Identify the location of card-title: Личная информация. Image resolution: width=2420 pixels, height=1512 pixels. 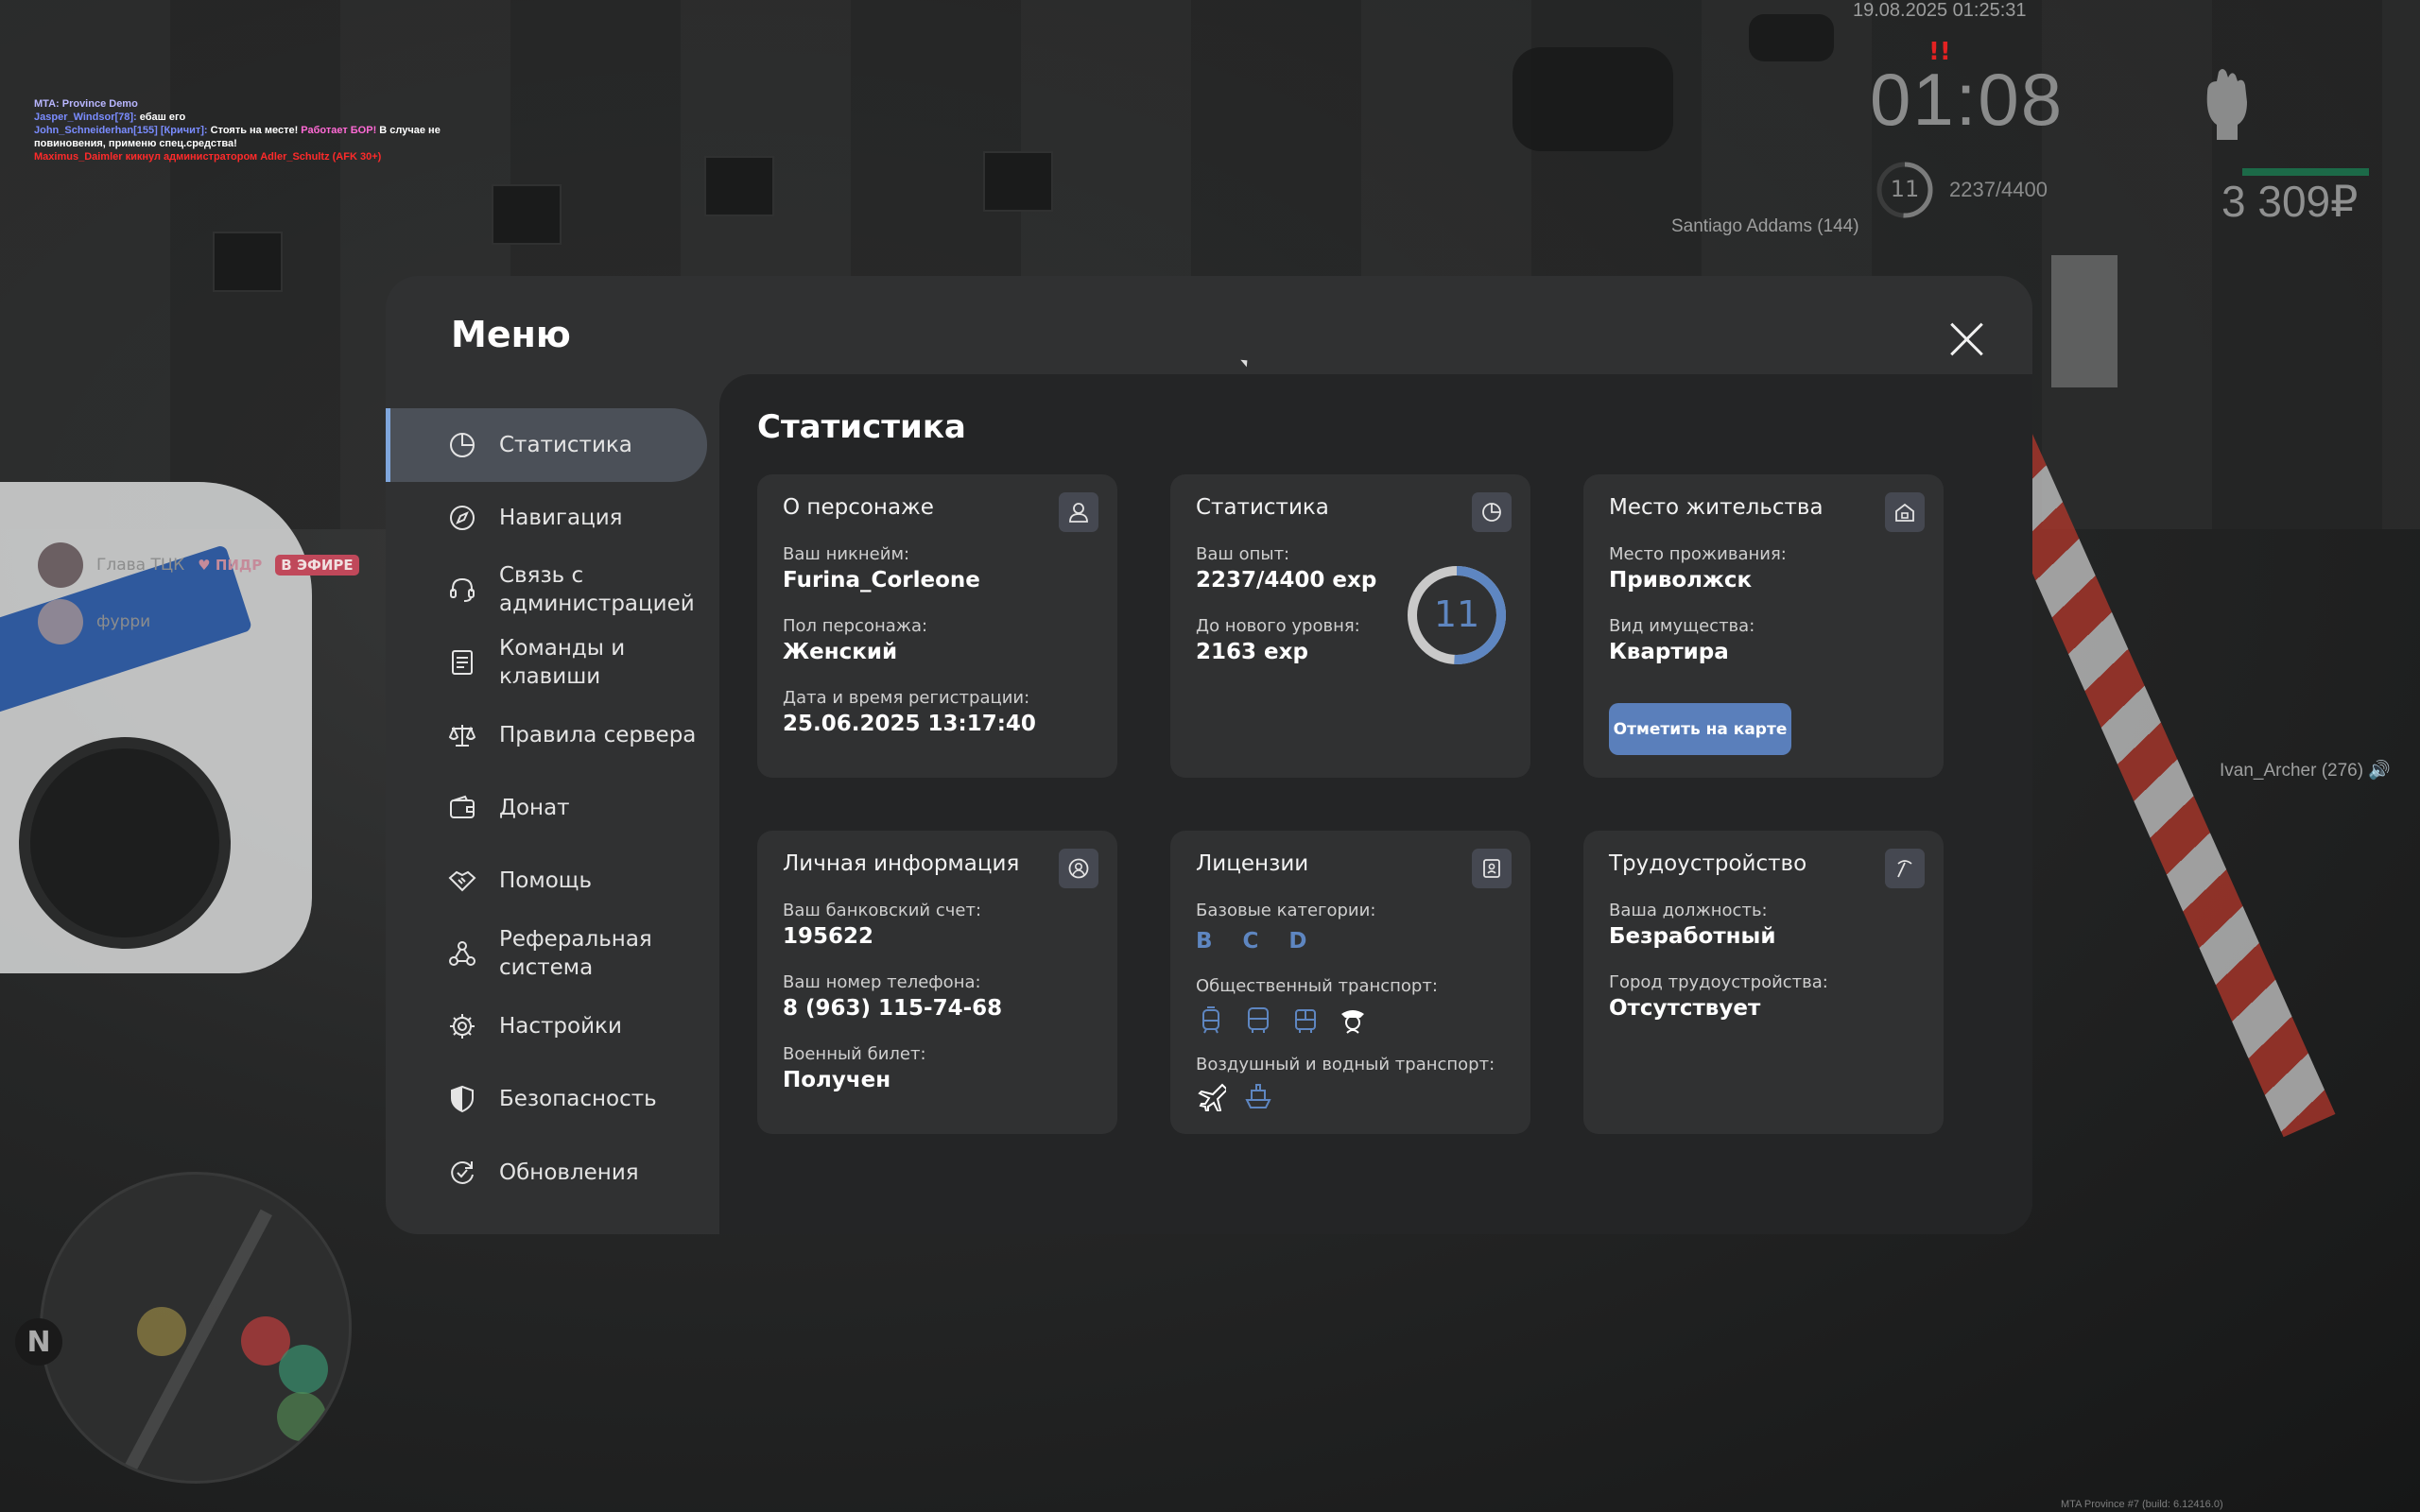
(902, 863).